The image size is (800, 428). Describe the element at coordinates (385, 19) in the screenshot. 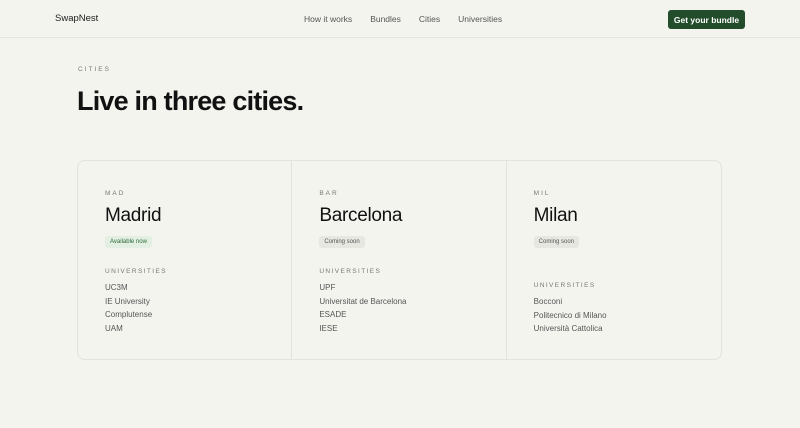

I see `nav-bundles: Bundles` at that location.